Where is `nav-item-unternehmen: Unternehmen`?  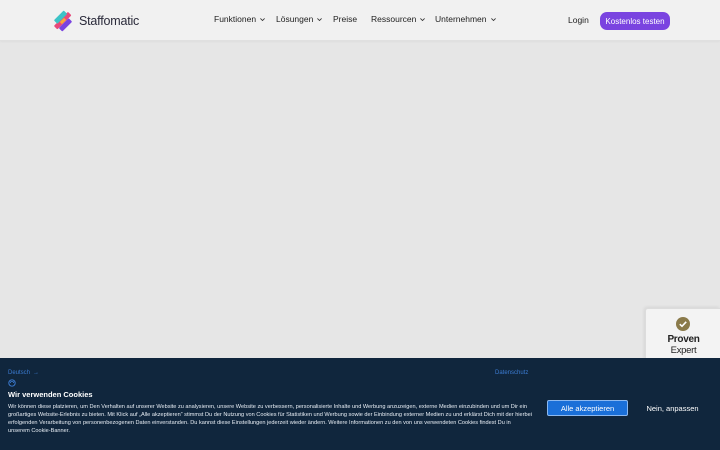
nav-item-unternehmen: Unternehmen is located at coordinates (466, 19).